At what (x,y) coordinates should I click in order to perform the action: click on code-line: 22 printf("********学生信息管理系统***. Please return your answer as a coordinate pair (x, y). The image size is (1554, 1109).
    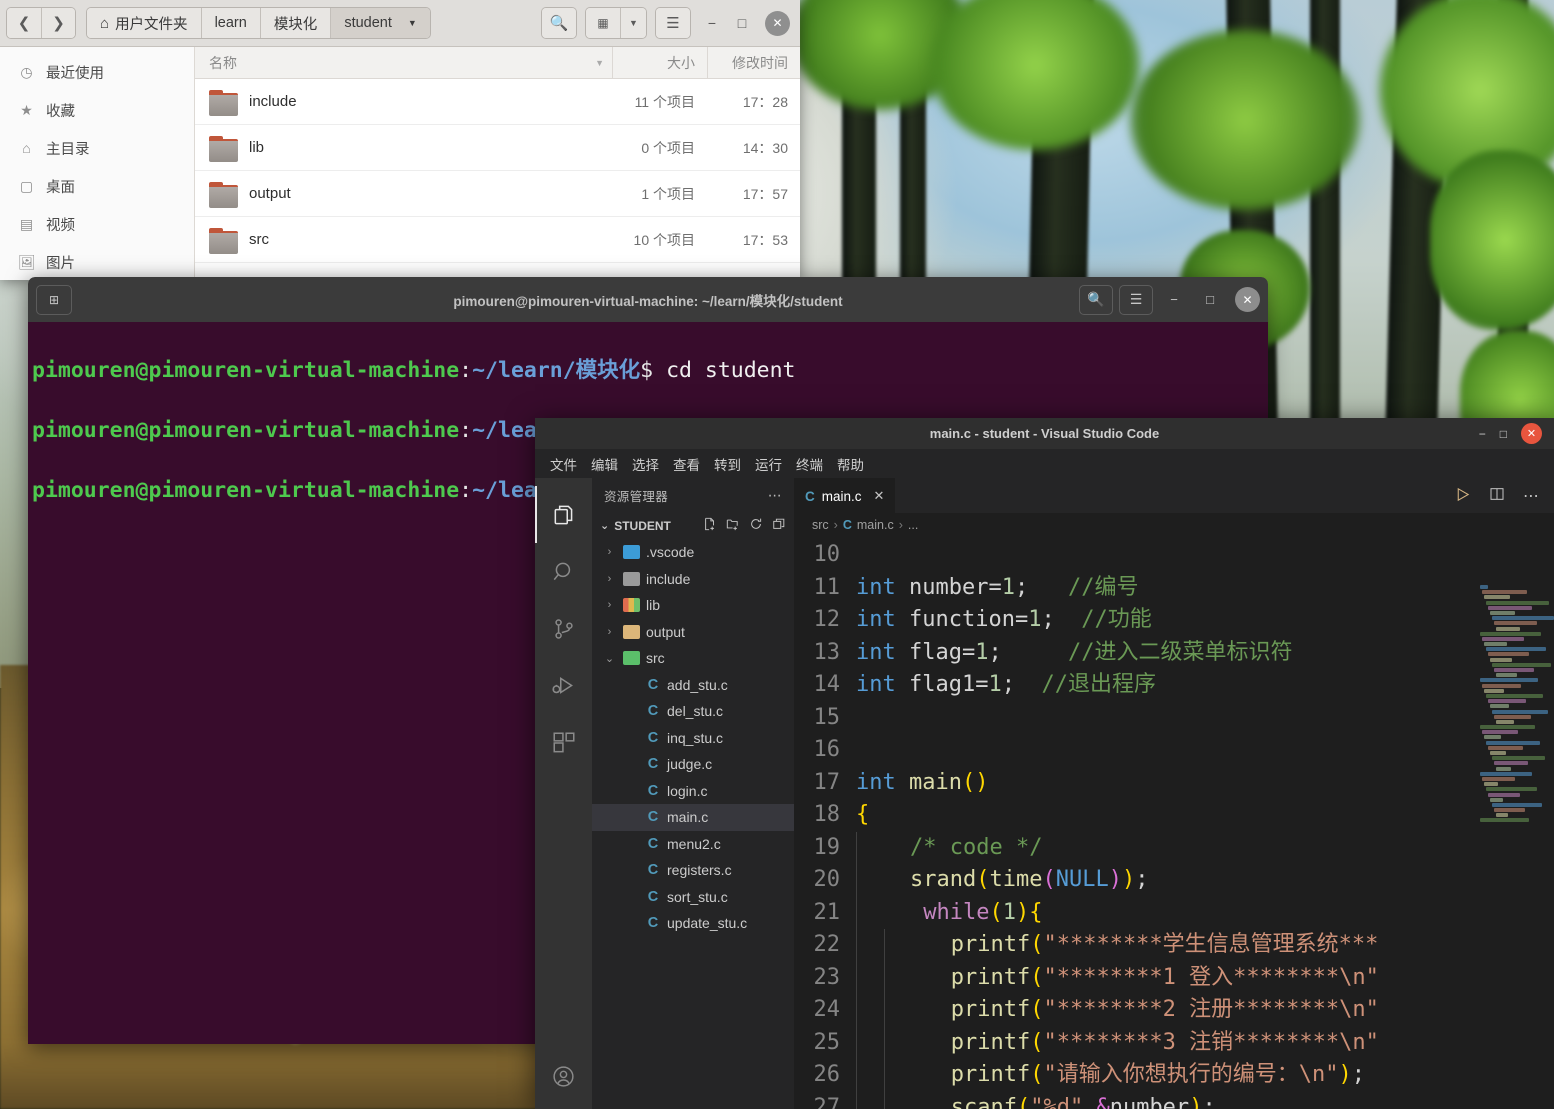
    Looking at the image, I should click on (1134, 945).